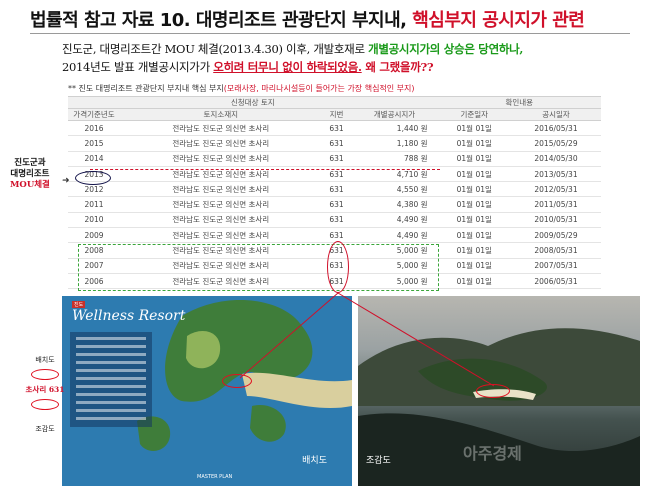 This screenshot has width=670, height=496. I want to click on table-group-header: 신청대상 토지, so click(253, 102).